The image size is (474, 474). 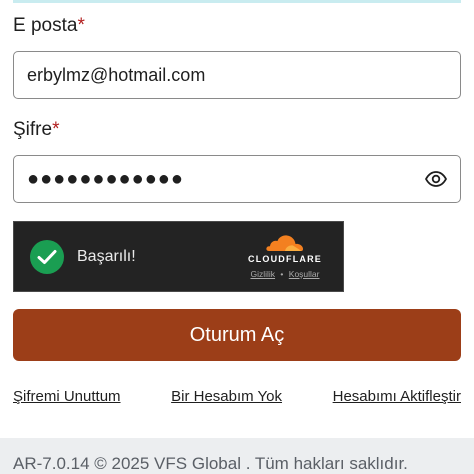 I want to click on cloudflare-wordmark: CLOUDFLARE, so click(x=285, y=259).